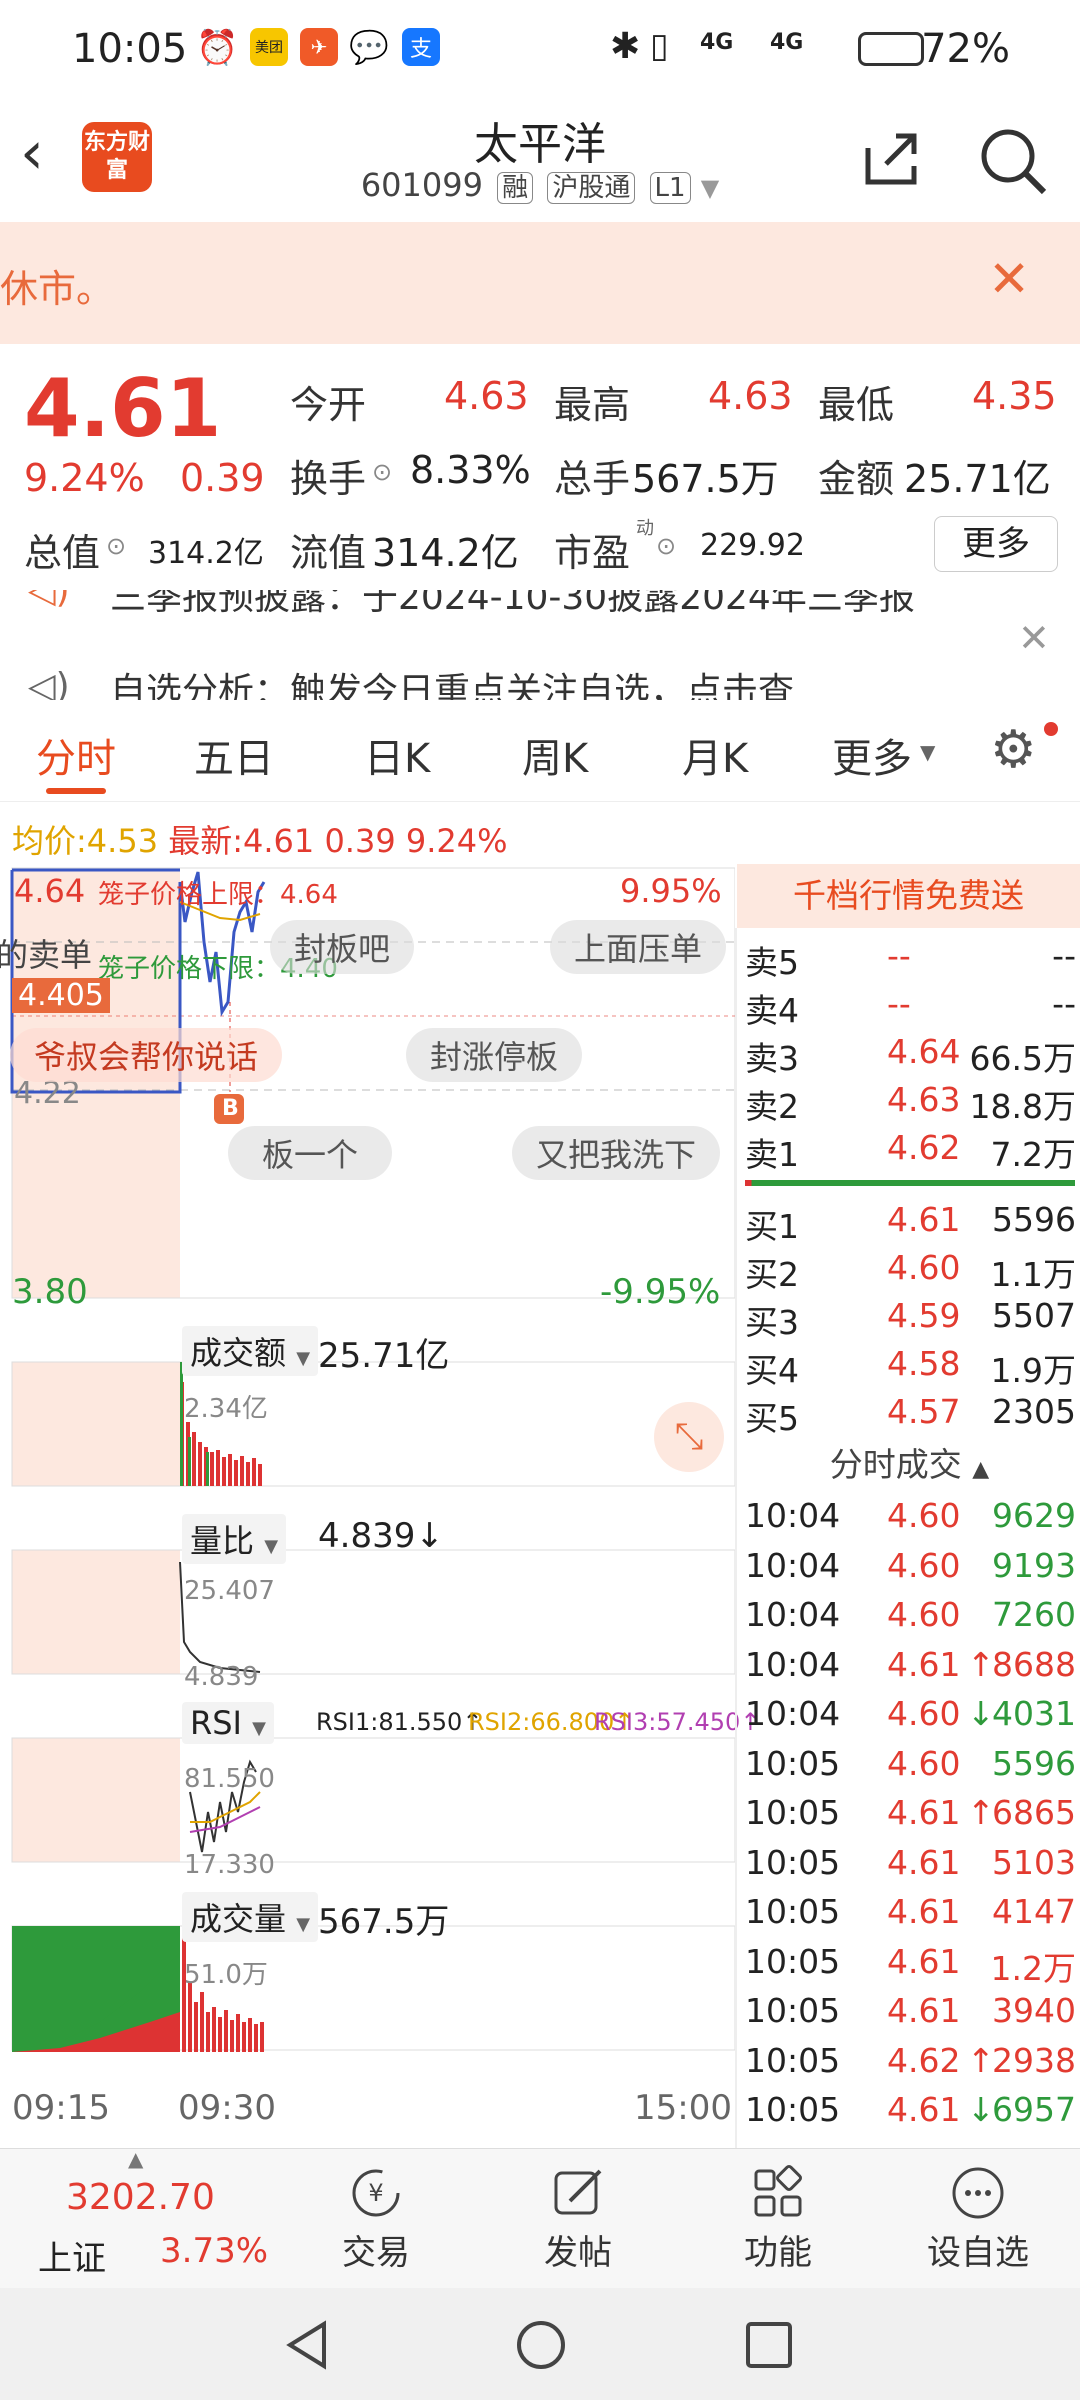  Describe the element at coordinates (1034, 1614) in the screenshot. I see `tick-volume: 7260` at that location.